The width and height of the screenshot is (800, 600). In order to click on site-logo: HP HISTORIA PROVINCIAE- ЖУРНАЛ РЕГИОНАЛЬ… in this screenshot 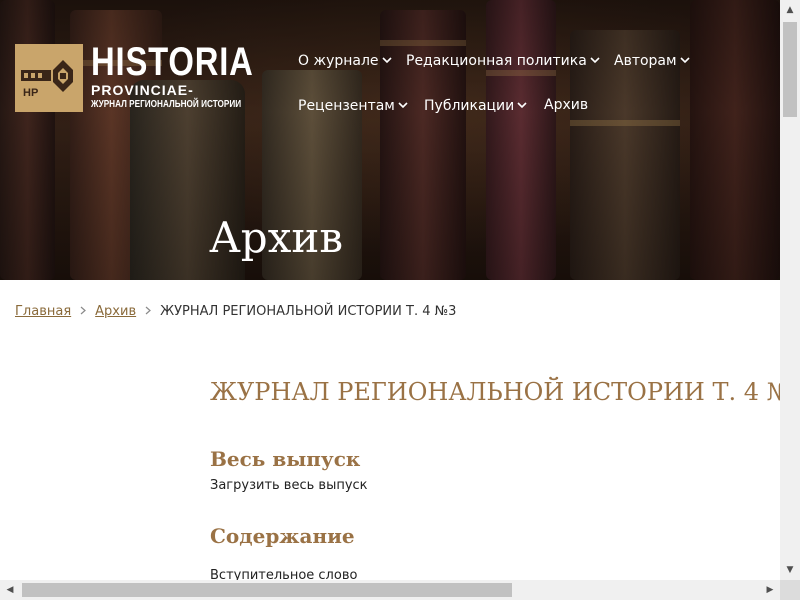, I will do `click(135, 77)`.